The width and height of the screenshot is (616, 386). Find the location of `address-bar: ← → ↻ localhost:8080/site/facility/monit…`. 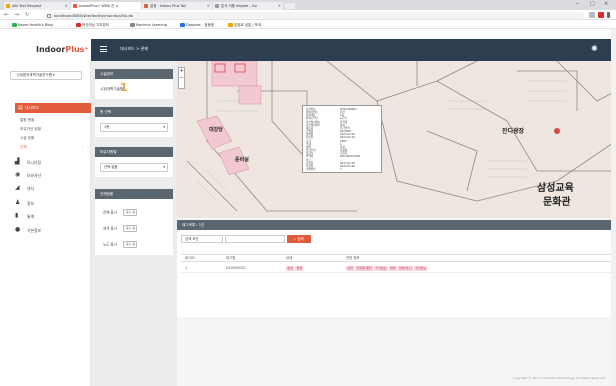

address-bar: ← → ↻ localhost:8080/site/facility/monit… is located at coordinates (308, 15).